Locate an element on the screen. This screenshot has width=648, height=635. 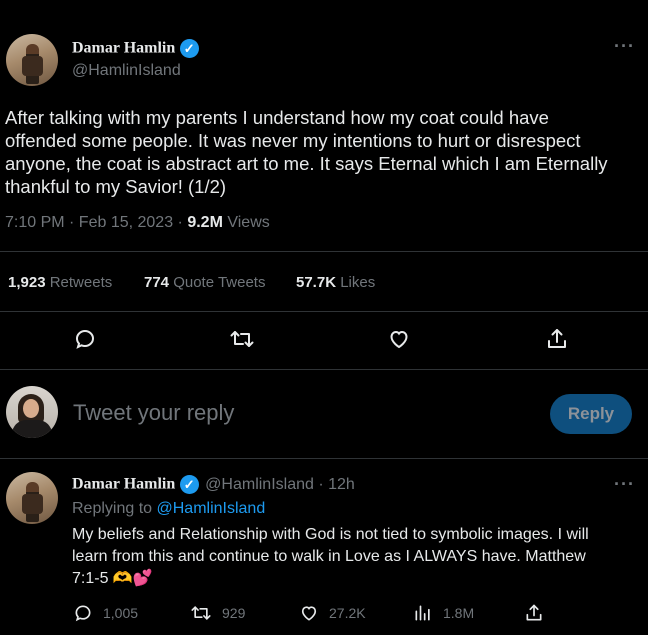
retweets-count: 1,923 is located at coordinates (27, 282).